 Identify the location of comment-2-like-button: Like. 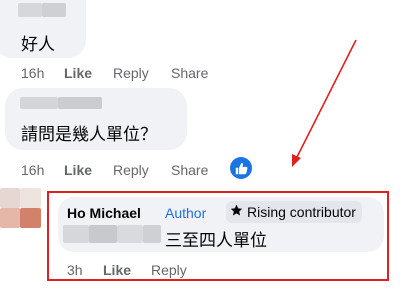
(88, 170).